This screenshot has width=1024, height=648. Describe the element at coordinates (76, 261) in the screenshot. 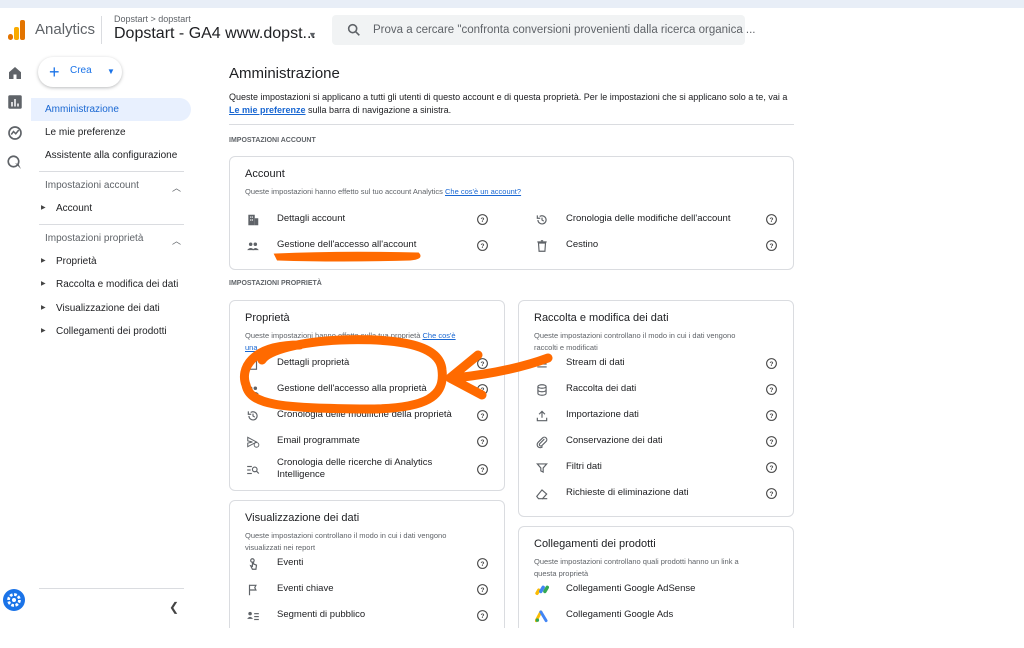

I see `sidebar-item-label: Proprietà` at that location.